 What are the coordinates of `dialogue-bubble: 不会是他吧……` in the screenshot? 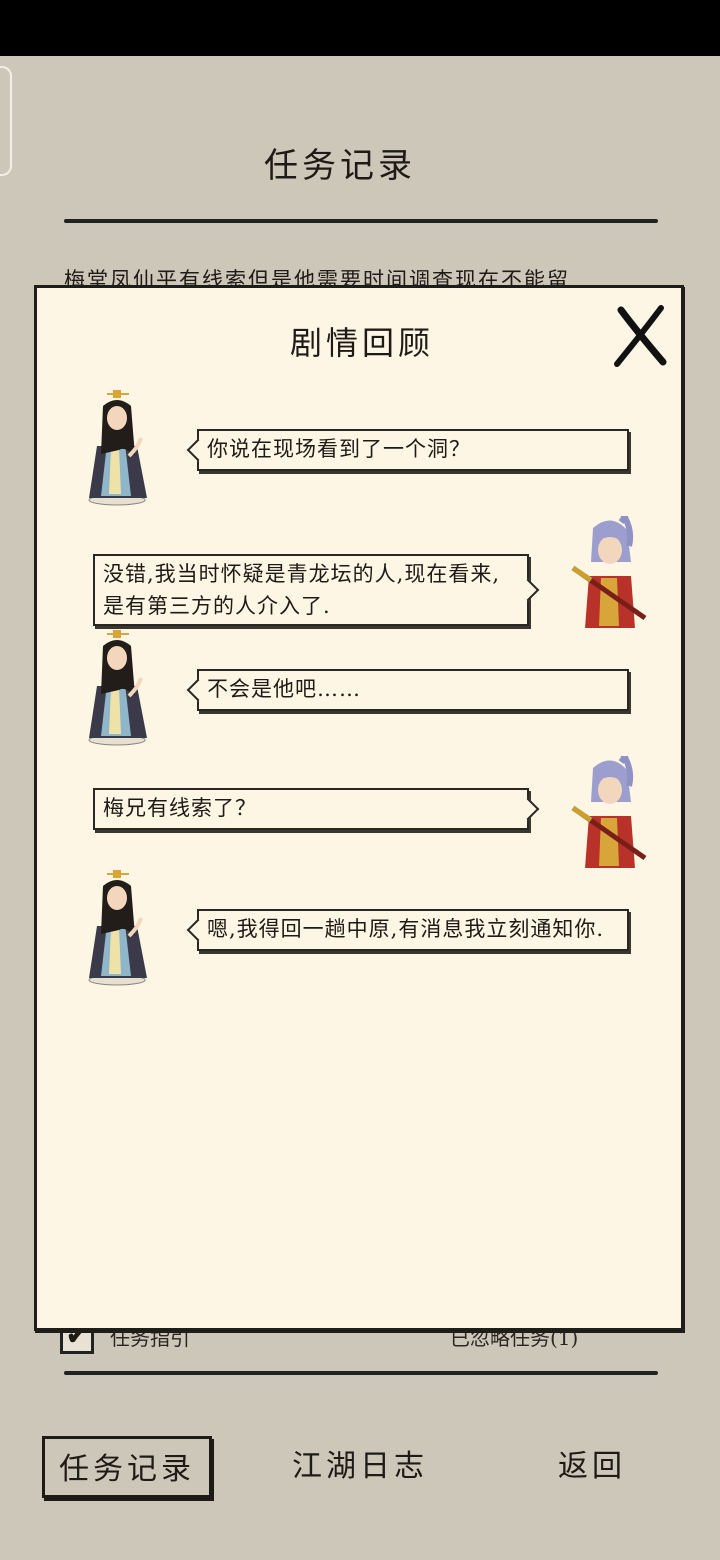 It's located at (407, 690).